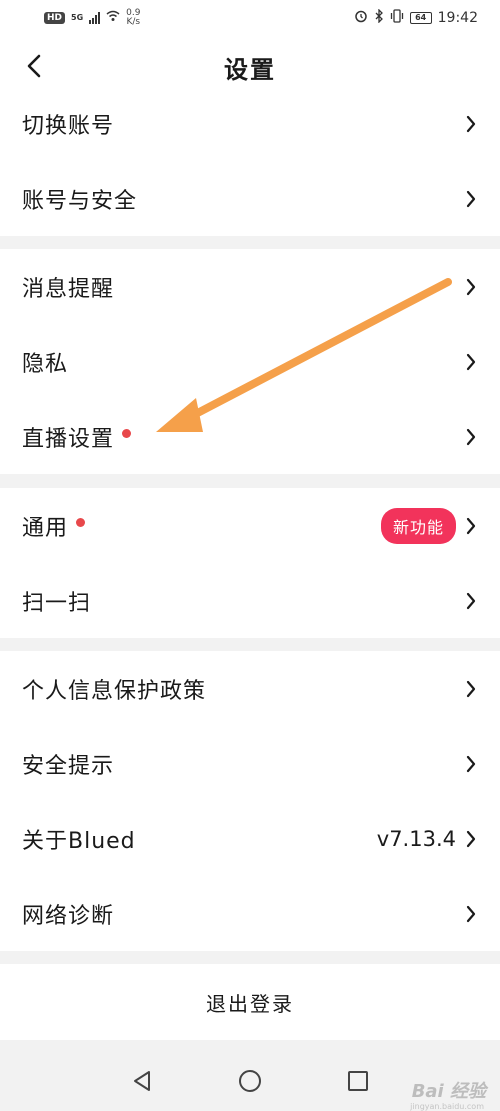 Image resolution: width=500 pixels, height=1111 pixels. Describe the element at coordinates (77, 17) in the screenshot. I see `network-type: 5G` at that location.